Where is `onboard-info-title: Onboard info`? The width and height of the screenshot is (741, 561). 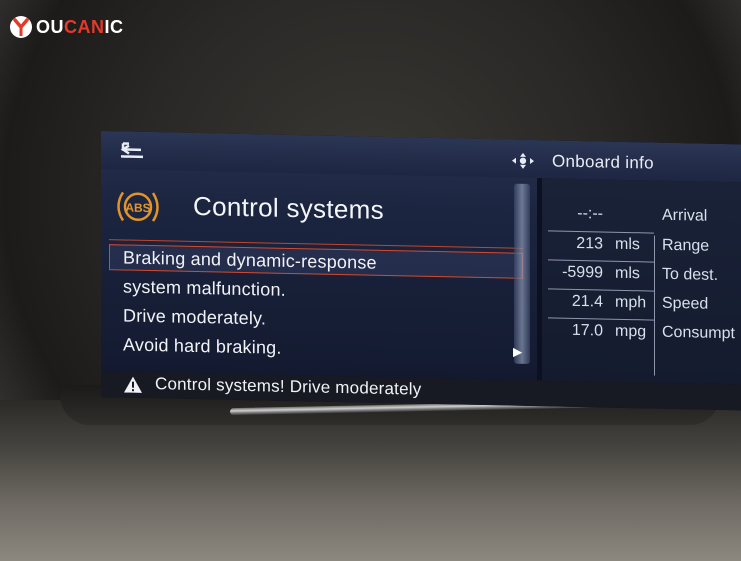
onboard-info-title: Onboard info is located at coordinates (603, 162).